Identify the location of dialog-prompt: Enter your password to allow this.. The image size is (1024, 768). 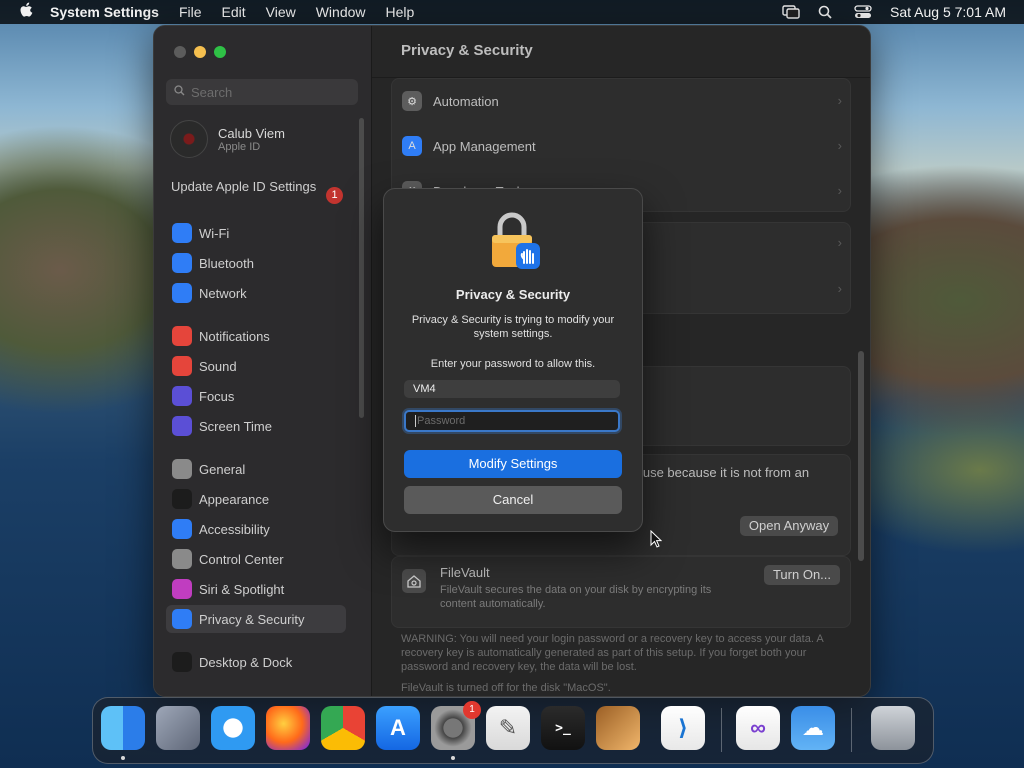
(513, 364).